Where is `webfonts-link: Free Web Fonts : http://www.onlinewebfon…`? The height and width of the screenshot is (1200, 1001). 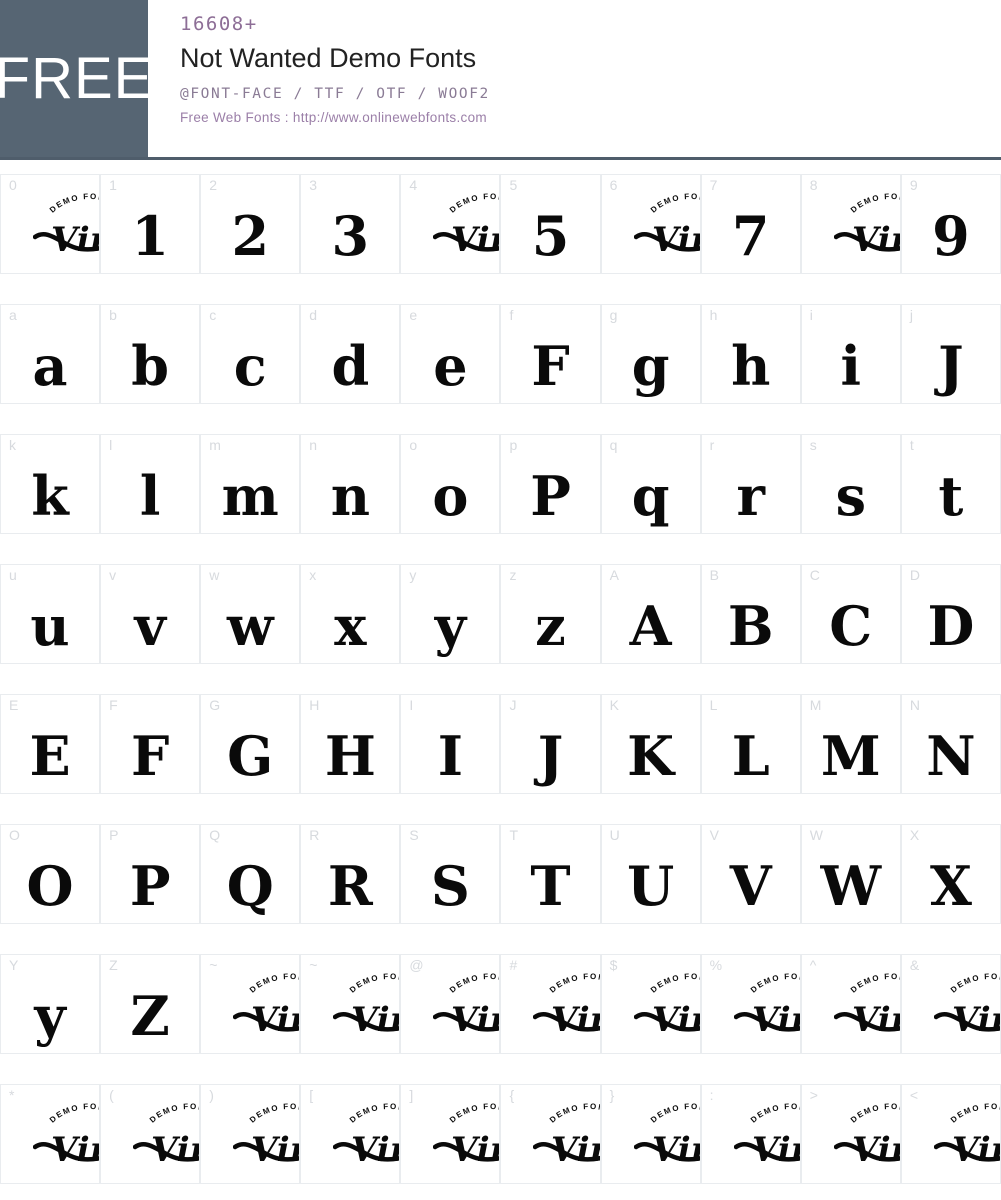
webfonts-link: Free Web Fonts : http://www.onlinewebfon… is located at coordinates (590, 118).